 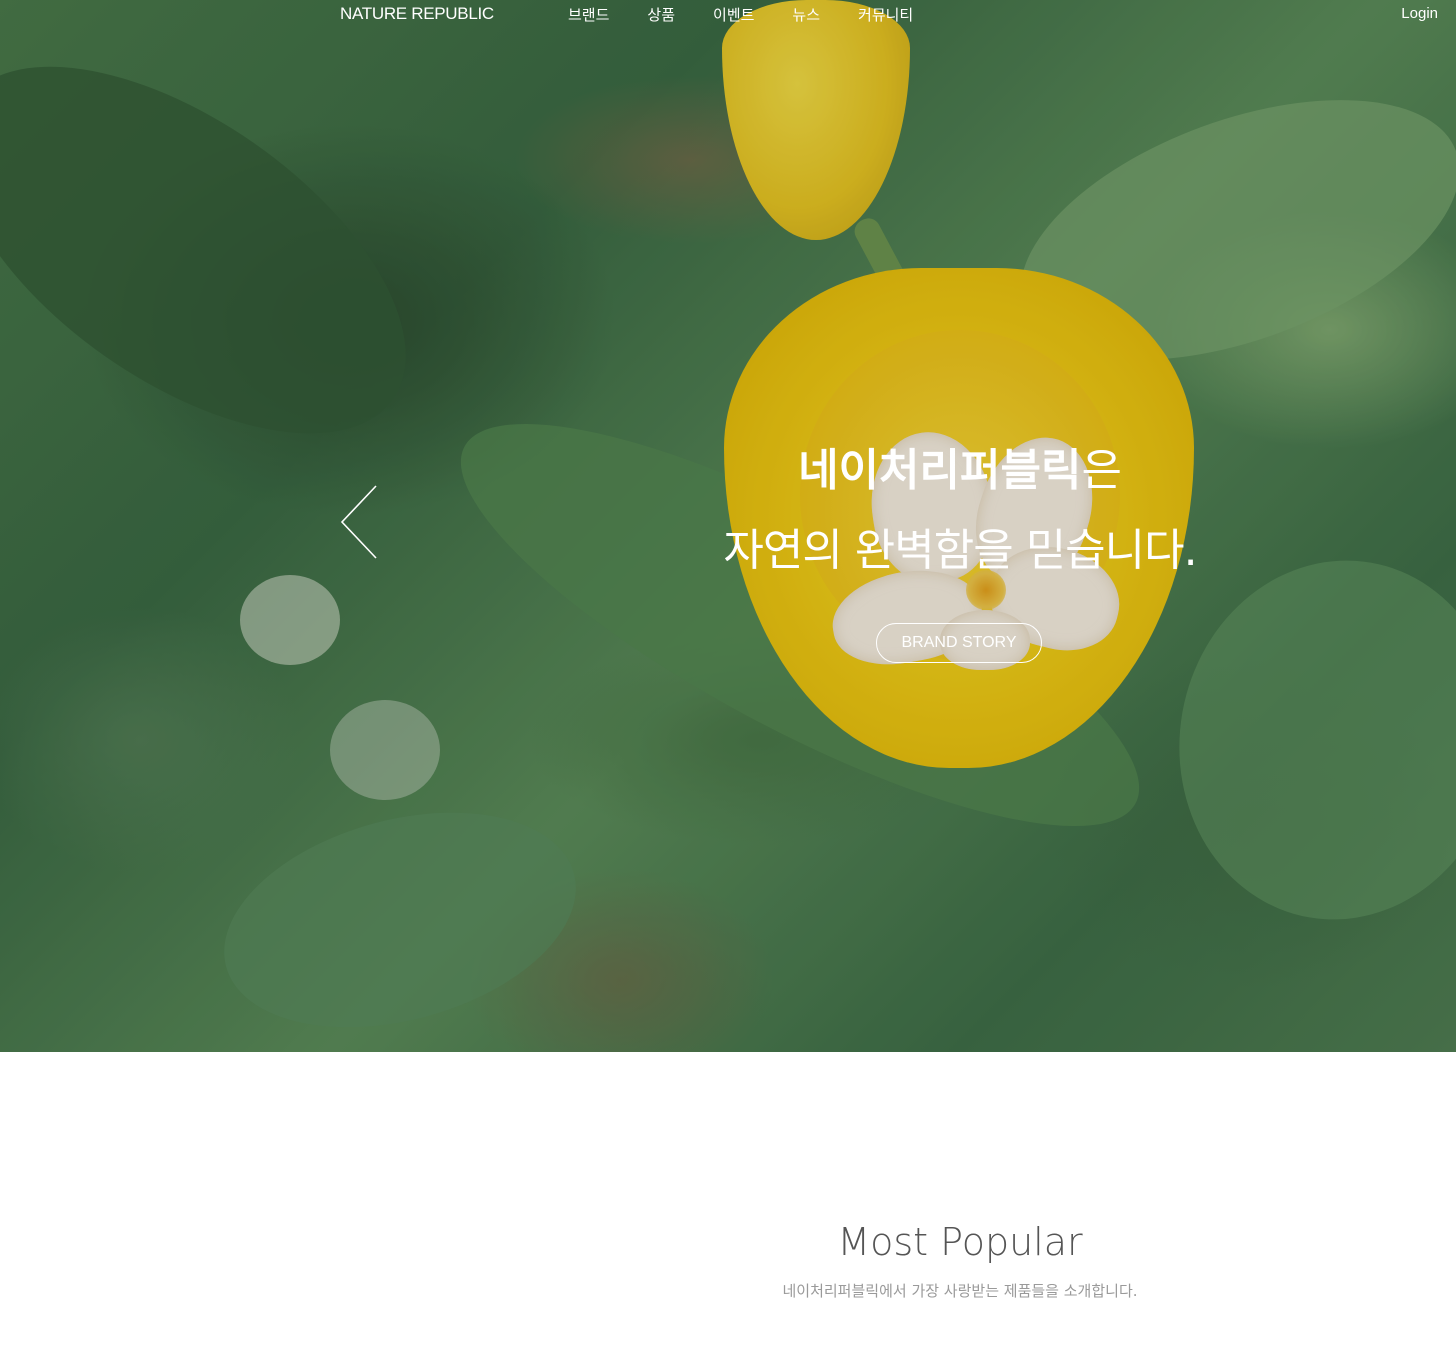 What do you see at coordinates (960, 1291) in the screenshot?
I see `section-subtitle: 네이처리퍼블릭에서 가장 사랑받는 제품들을 소개합니다.` at bounding box center [960, 1291].